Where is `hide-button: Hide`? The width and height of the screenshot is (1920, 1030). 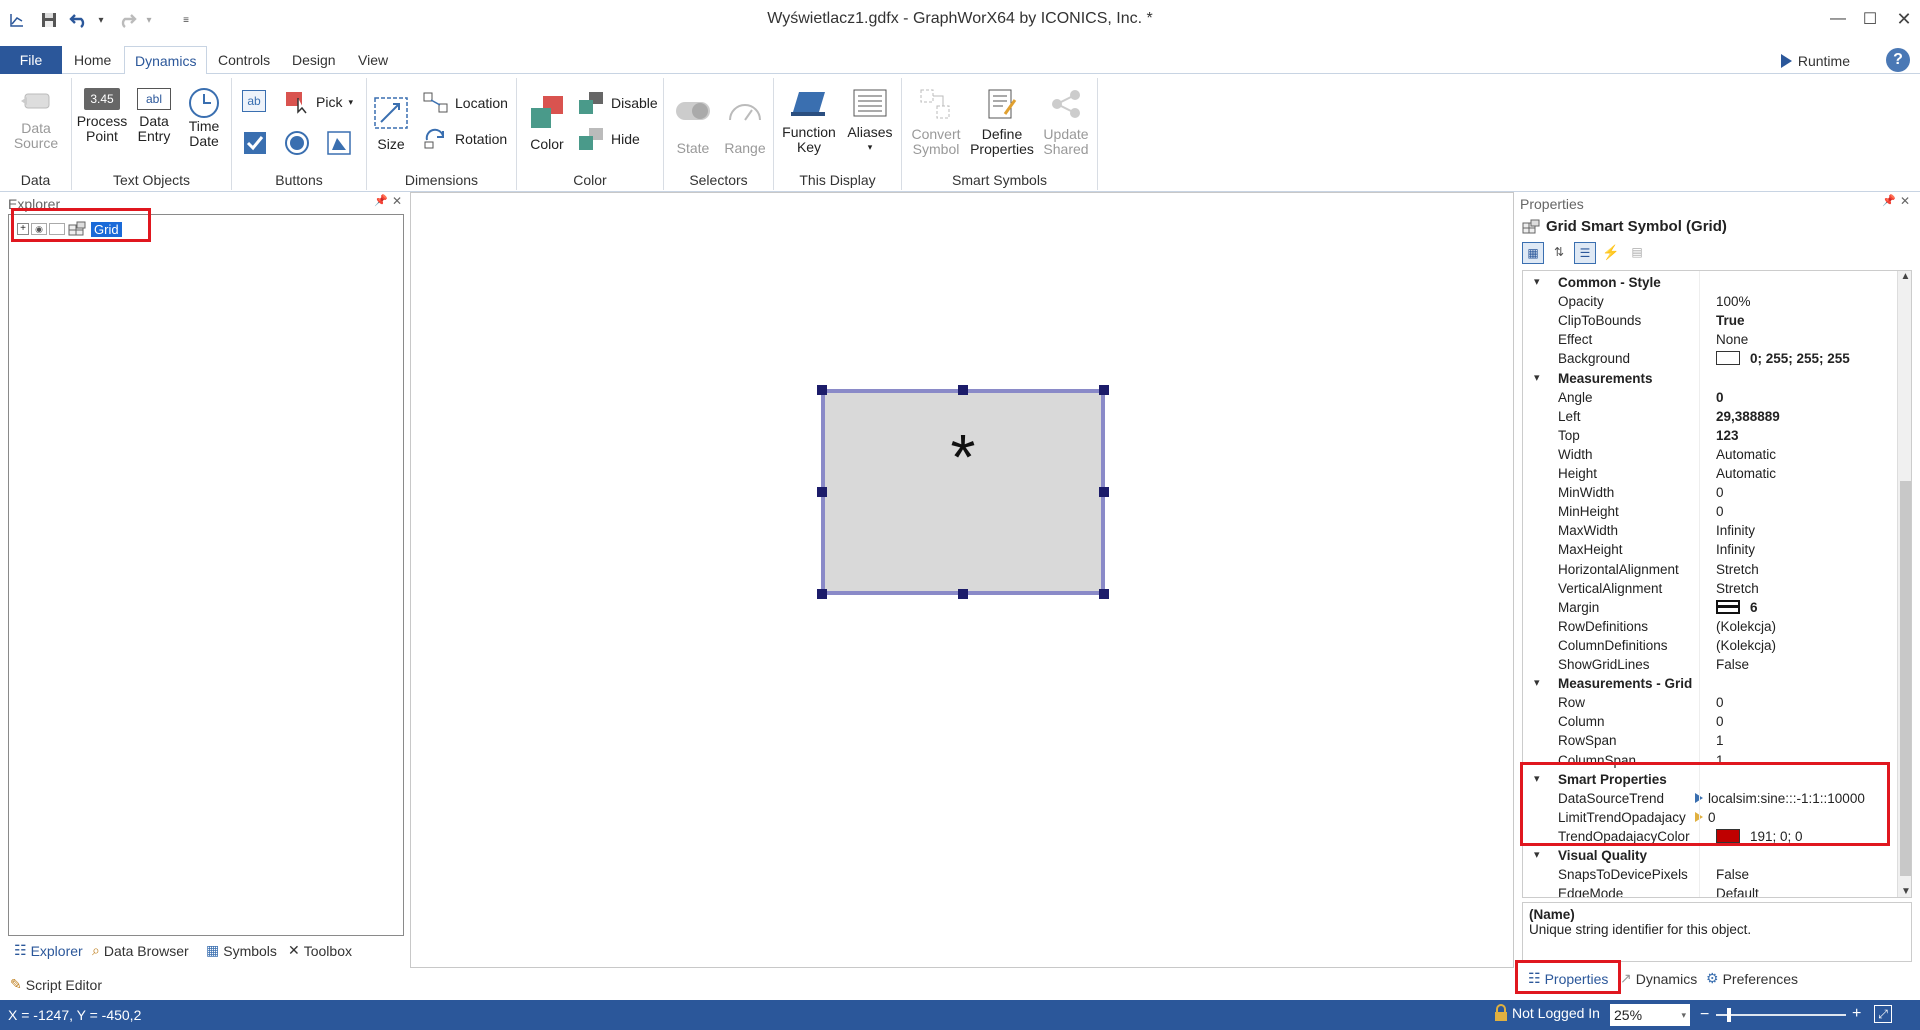 hide-button: Hide is located at coordinates (608, 139).